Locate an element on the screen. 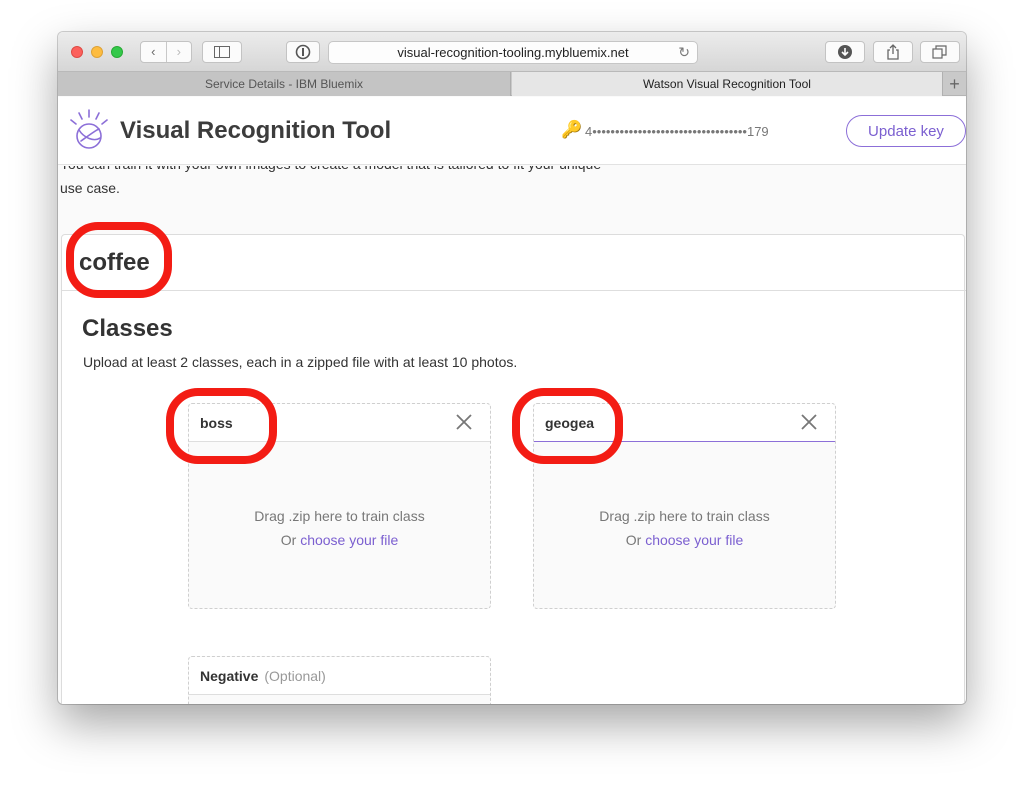 The image size is (1024, 788). tab-visual-recognition-tool: Watson Visual Recognition Tool is located at coordinates (727, 84).